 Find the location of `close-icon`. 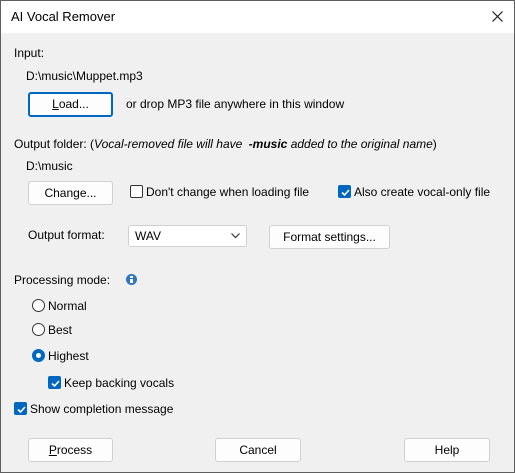

close-icon is located at coordinates (497, 16).